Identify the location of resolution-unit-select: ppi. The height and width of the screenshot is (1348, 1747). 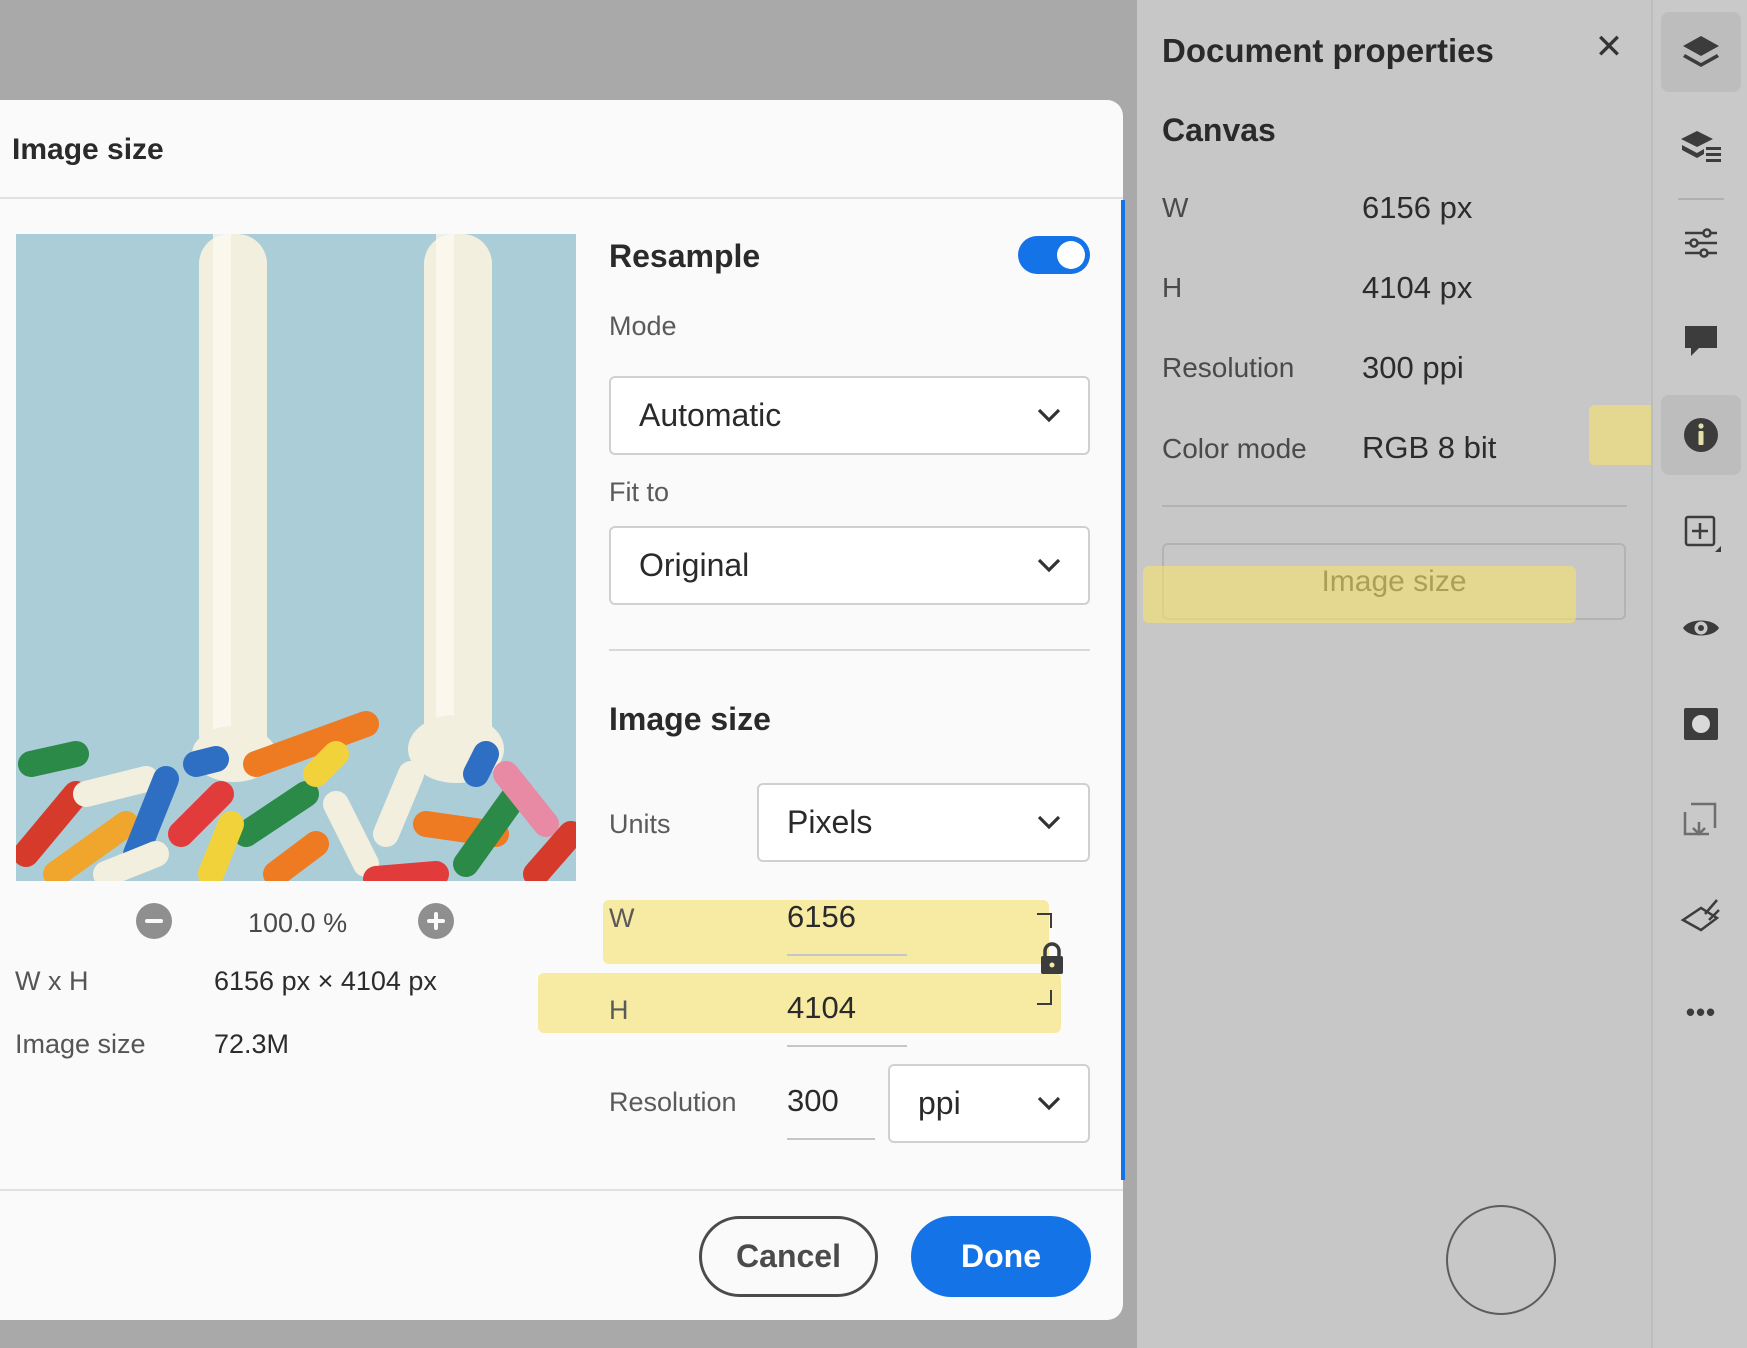
(989, 1103).